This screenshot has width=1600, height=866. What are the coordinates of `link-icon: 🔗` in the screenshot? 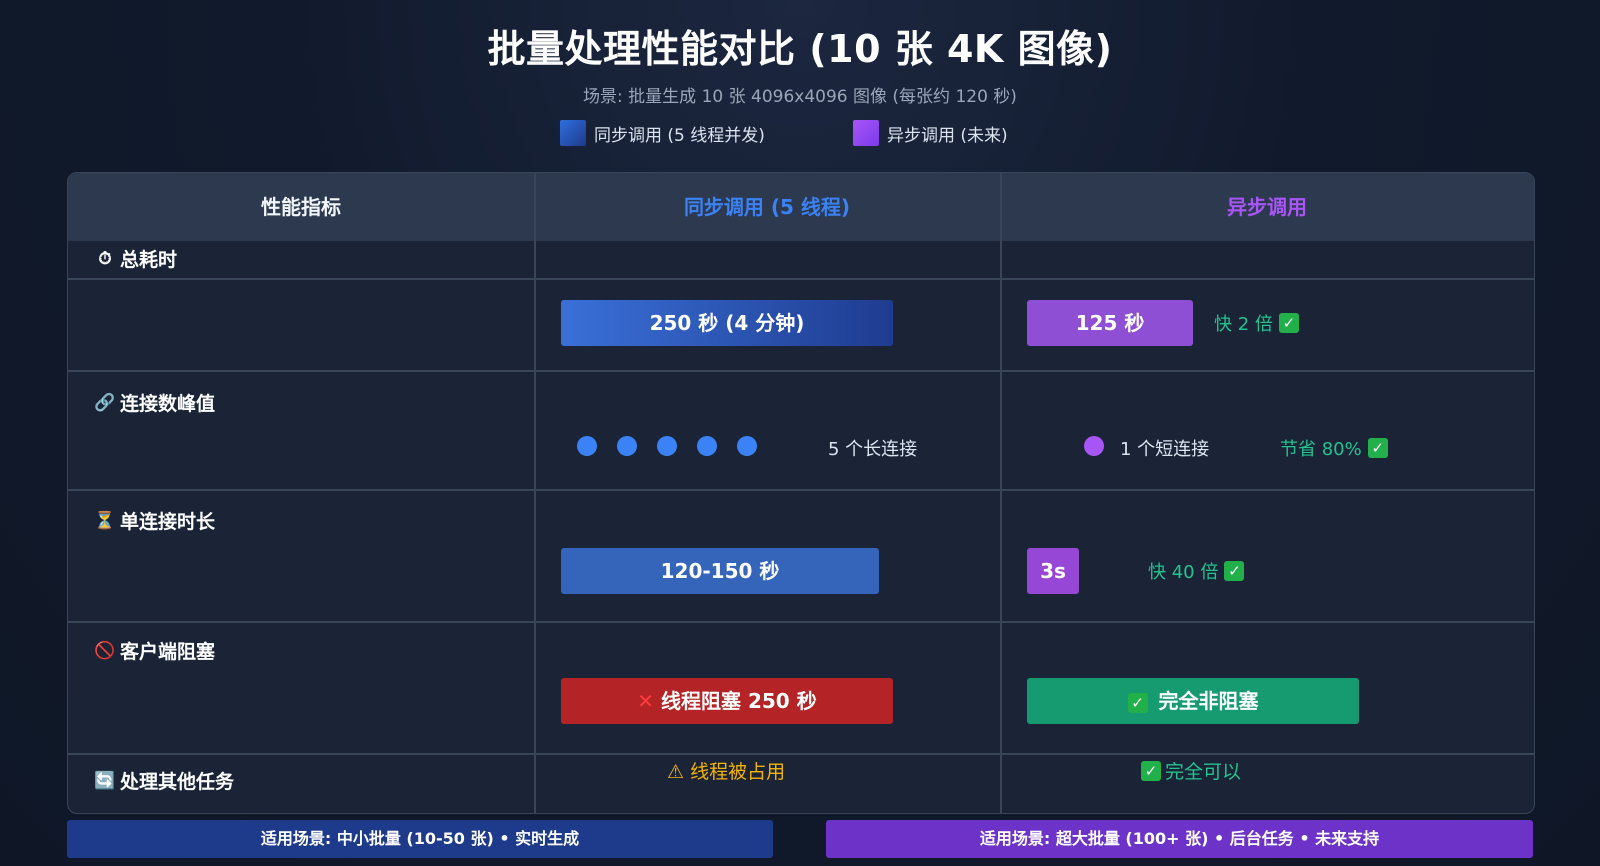 It's located at (105, 402).